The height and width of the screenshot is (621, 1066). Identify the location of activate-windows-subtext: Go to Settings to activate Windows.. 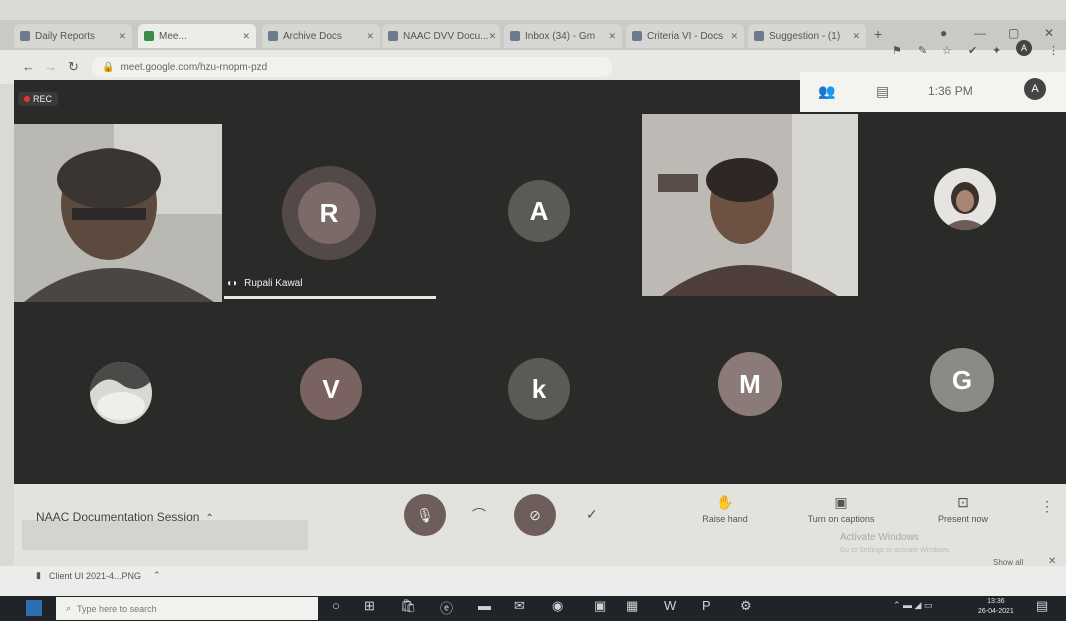
(895, 550).